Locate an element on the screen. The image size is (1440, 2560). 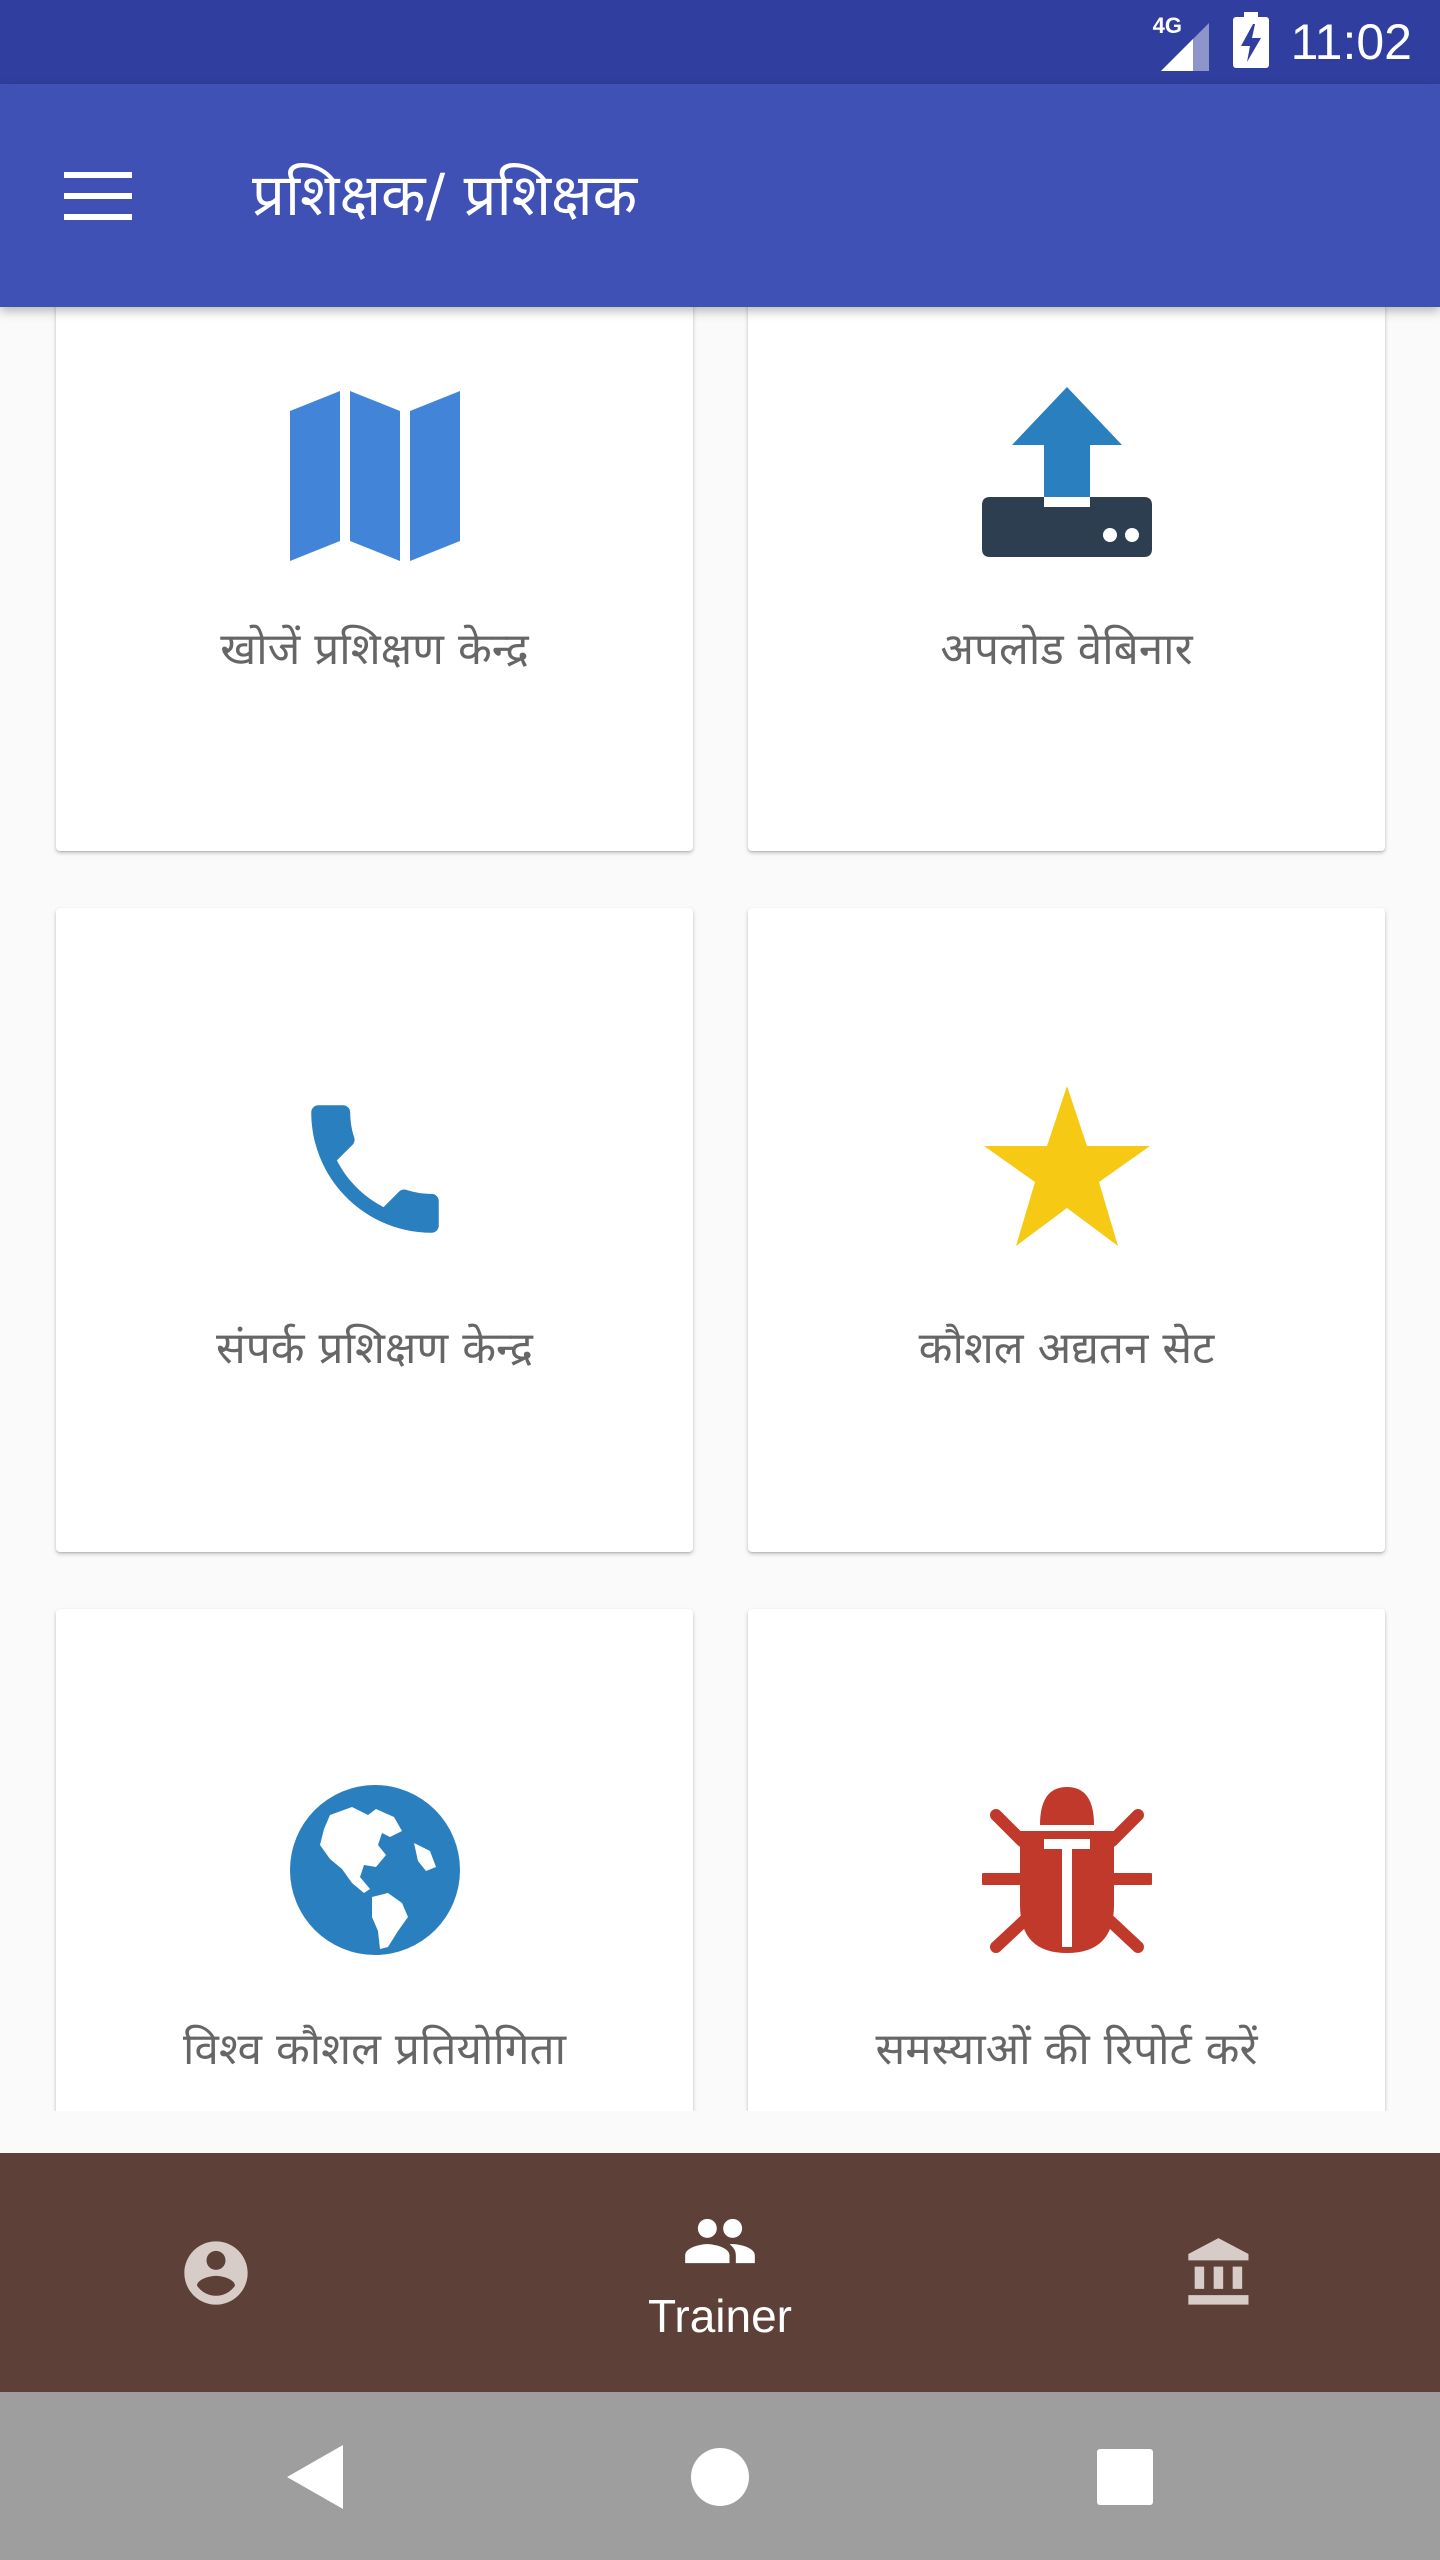
people-icon is located at coordinates (720, 2240).